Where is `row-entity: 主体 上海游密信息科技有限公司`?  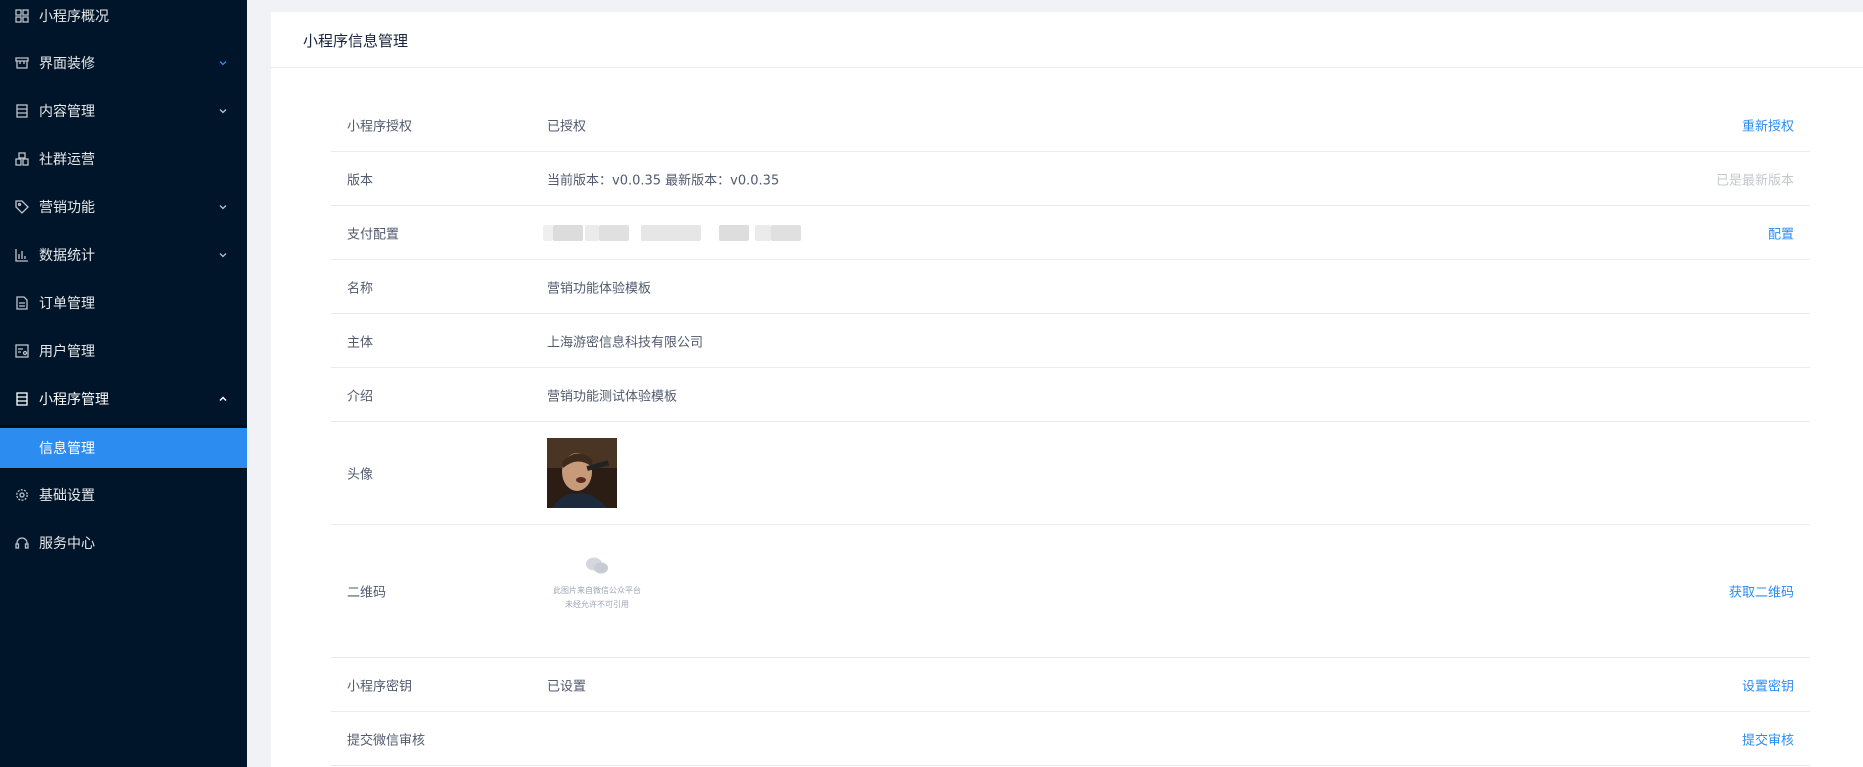 row-entity: 主体 上海游密信息科技有限公司 is located at coordinates (1070, 341).